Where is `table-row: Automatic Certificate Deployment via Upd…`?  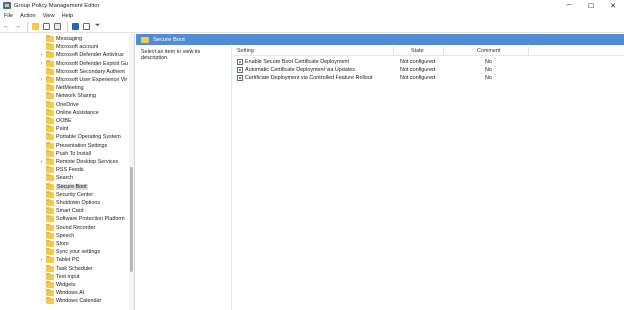 table-row: Automatic Certificate Deployment via Upd… is located at coordinates (428, 70).